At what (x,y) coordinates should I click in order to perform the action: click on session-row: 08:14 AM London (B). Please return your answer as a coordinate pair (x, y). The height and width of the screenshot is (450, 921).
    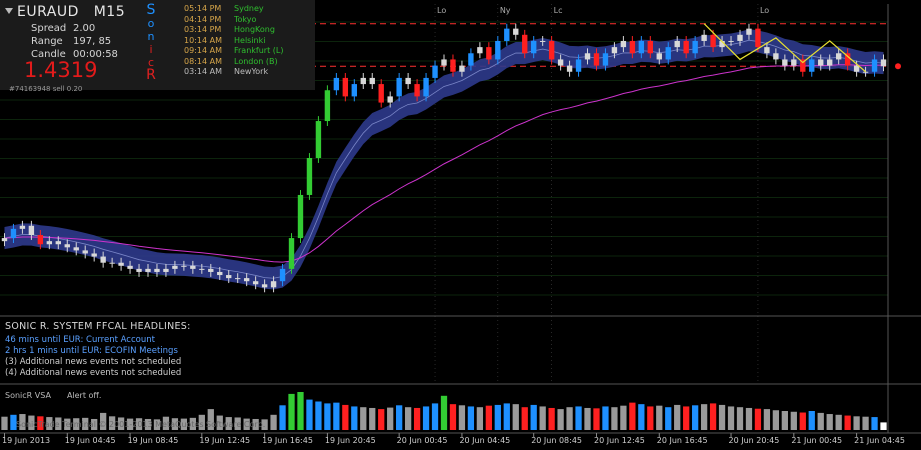
    Looking at the image, I should click on (233, 62).